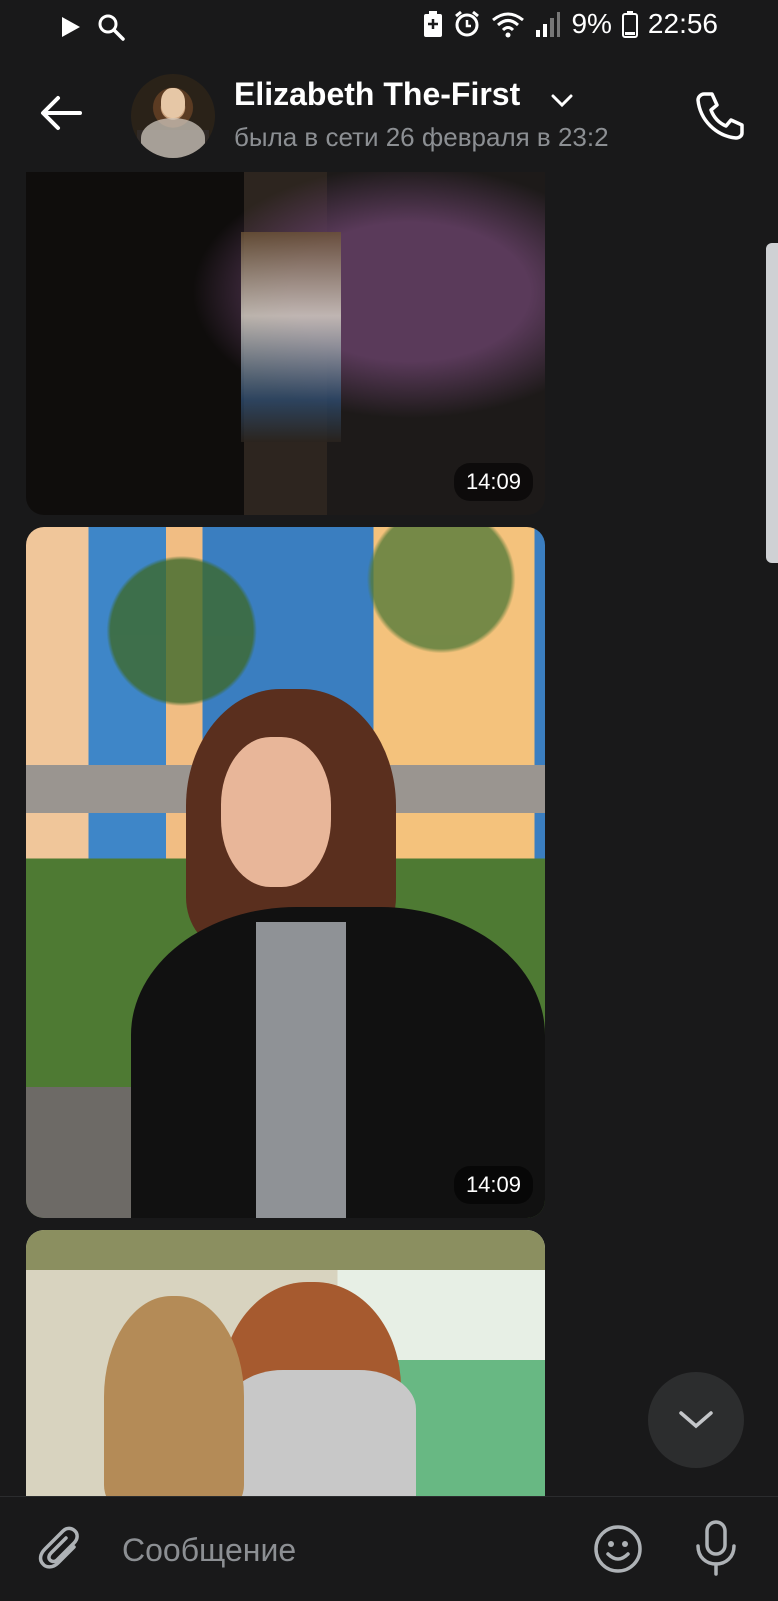  What do you see at coordinates (111, 27) in the screenshot?
I see `search-icon` at bounding box center [111, 27].